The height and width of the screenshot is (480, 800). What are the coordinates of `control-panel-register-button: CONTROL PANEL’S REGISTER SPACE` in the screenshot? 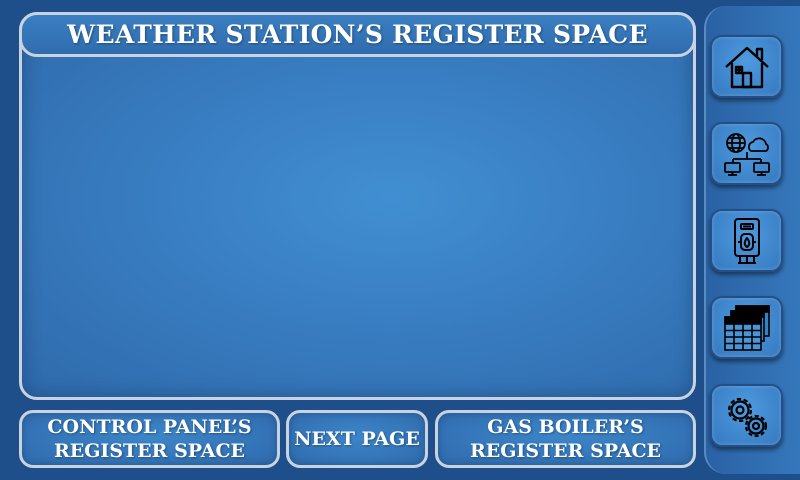 It's located at (149, 439).